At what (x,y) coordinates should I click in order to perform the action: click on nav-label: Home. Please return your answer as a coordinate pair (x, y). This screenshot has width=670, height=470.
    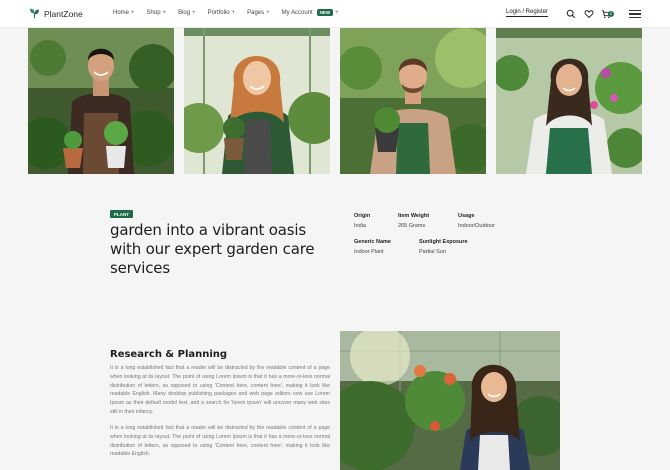
    Looking at the image, I should click on (121, 12).